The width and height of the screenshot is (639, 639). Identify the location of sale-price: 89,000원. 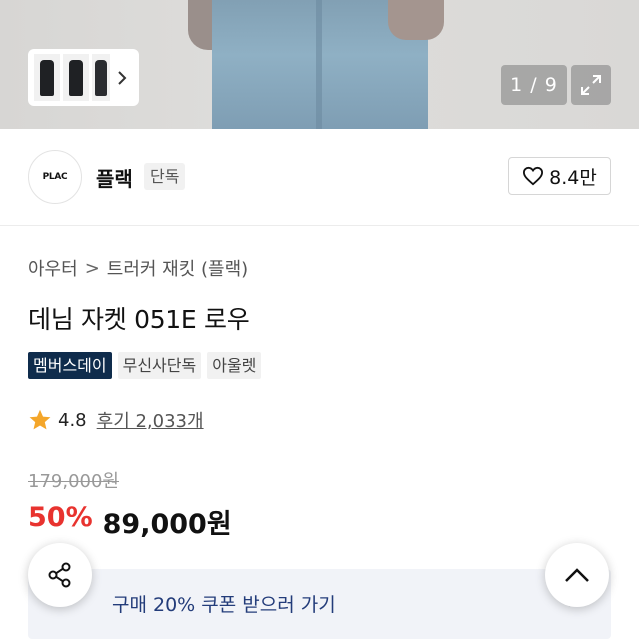
(167, 524).